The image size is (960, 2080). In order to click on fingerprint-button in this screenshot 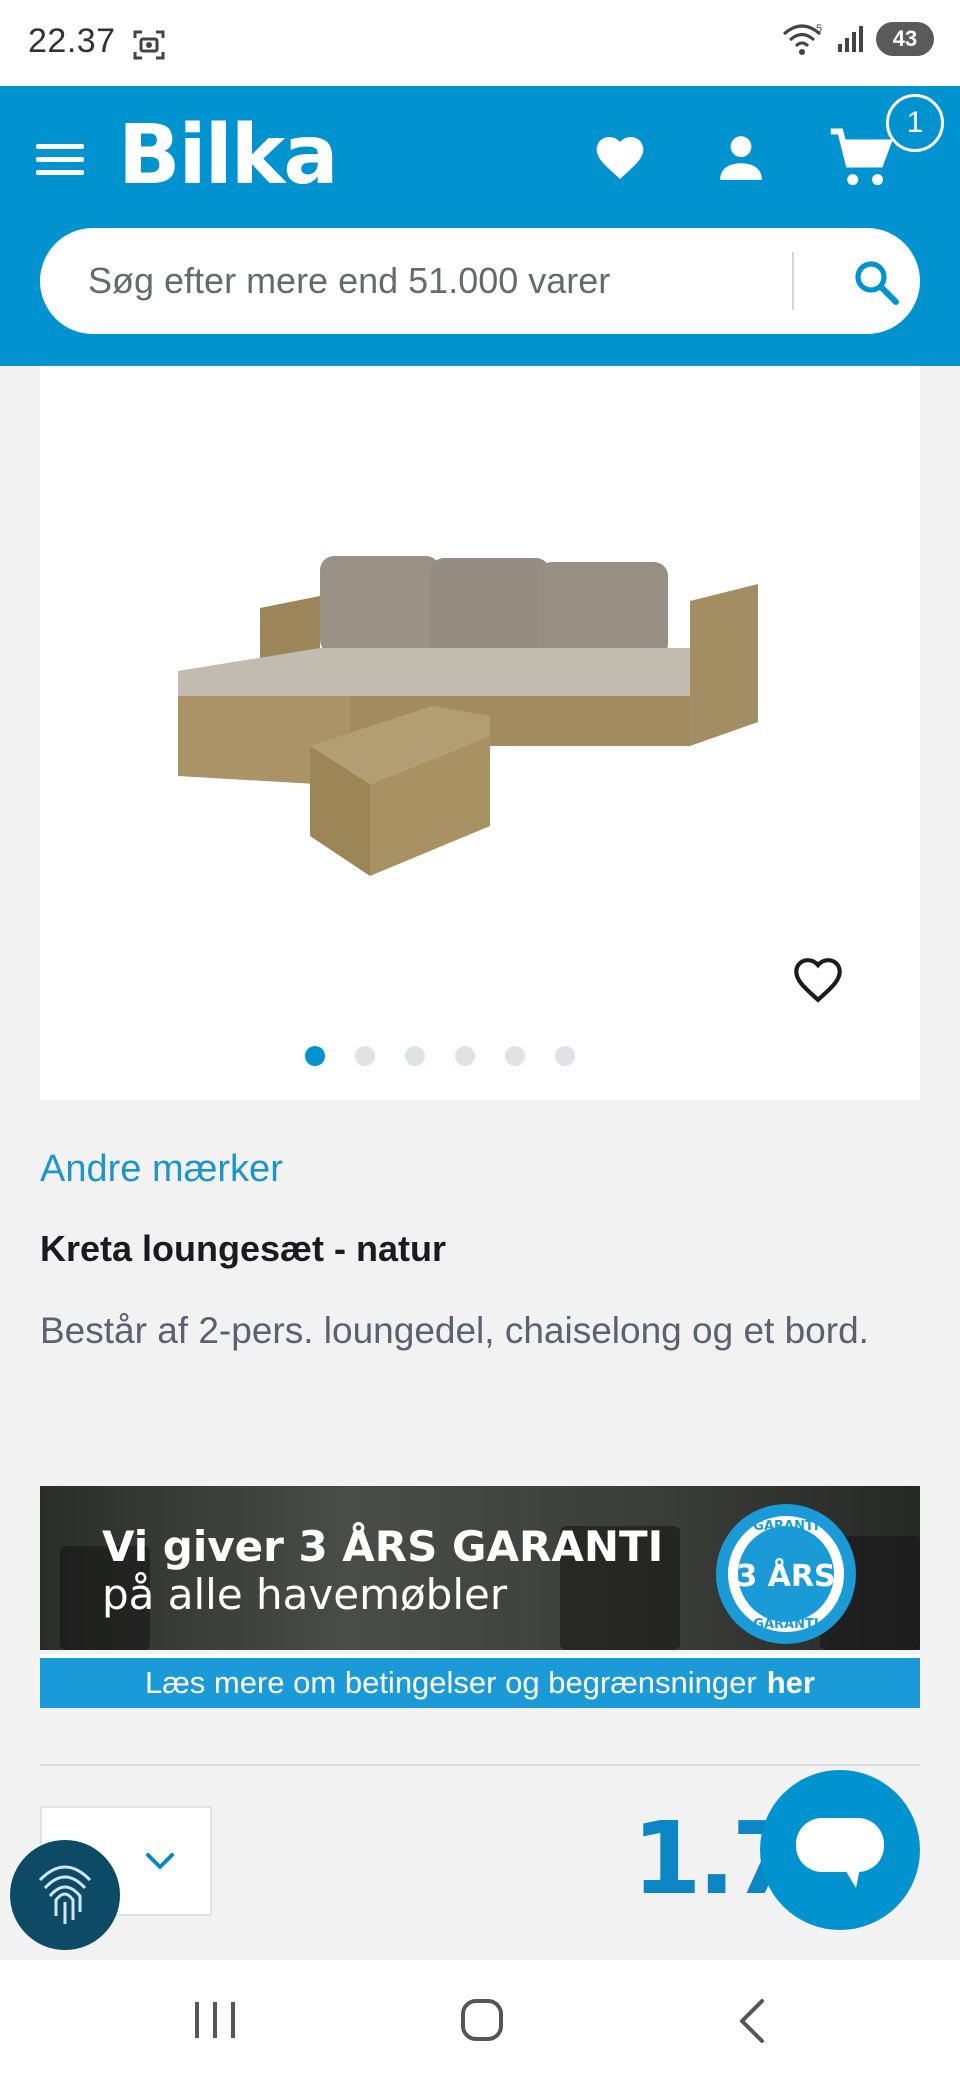, I will do `click(65, 1895)`.